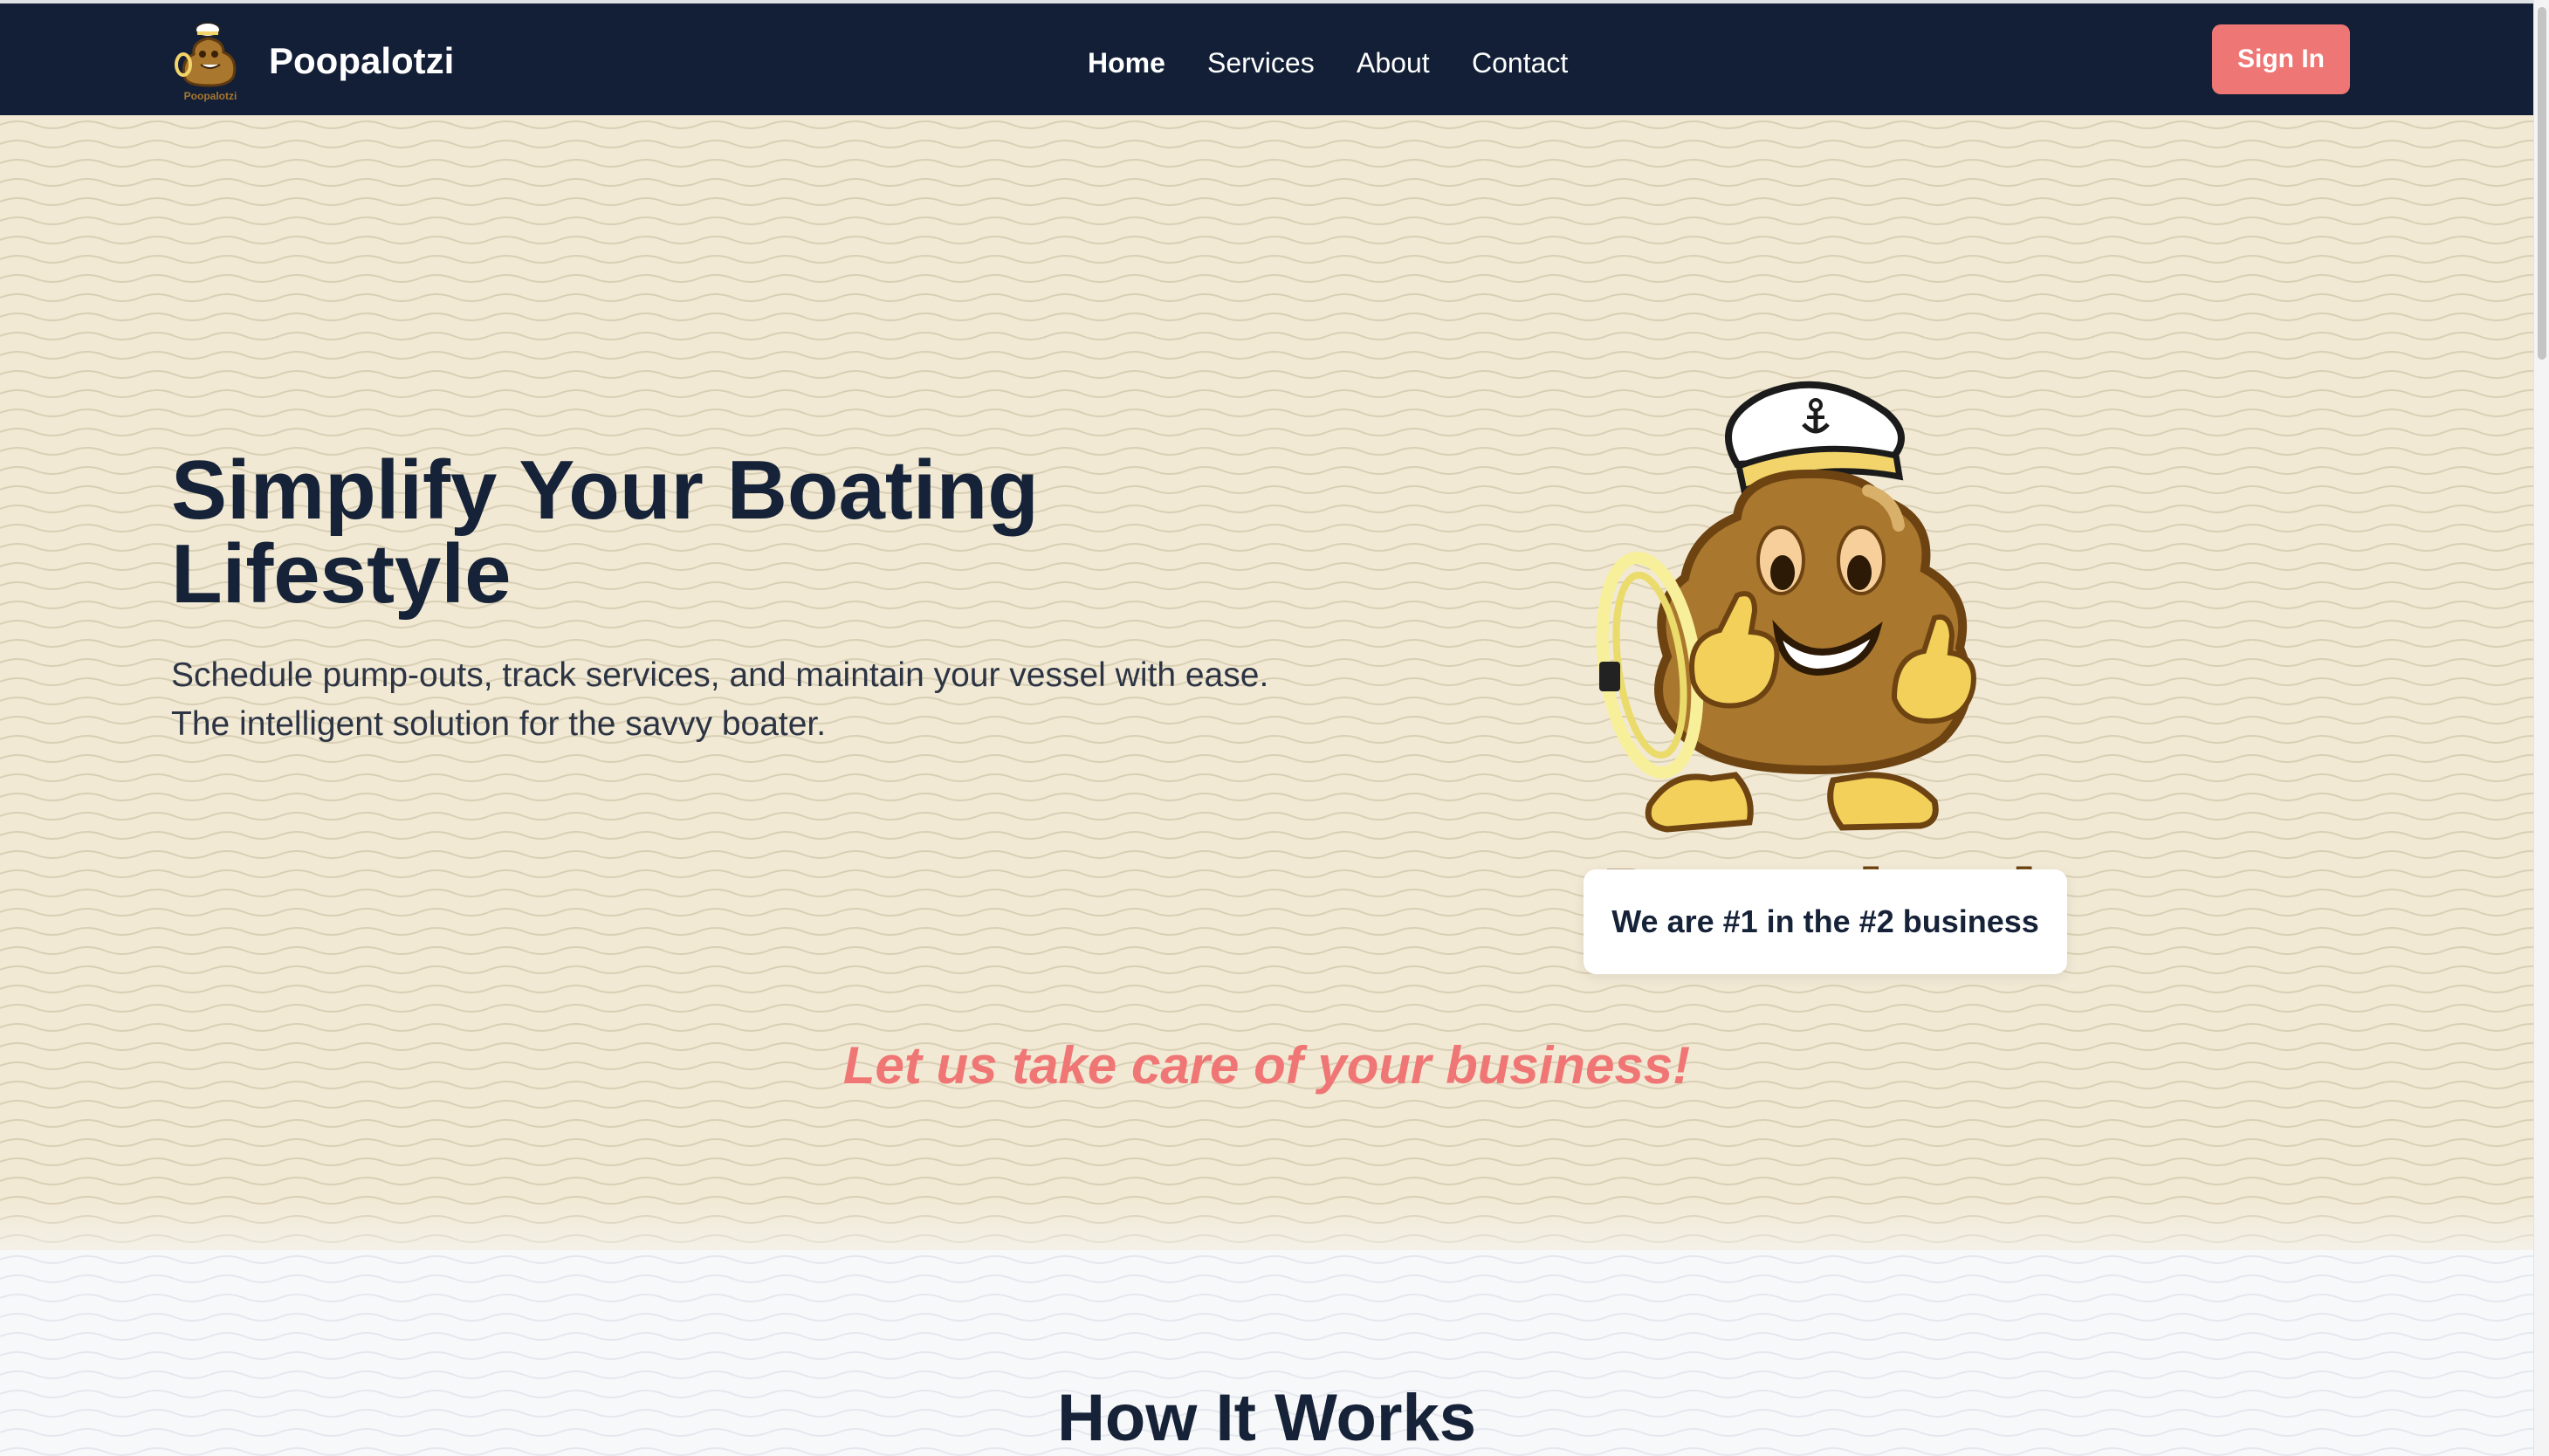 The width and height of the screenshot is (2549, 1456). What do you see at coordinates (1520, 63) in the screenshot?
I see `nav-contact: Contact` at bounding box center [1520, 63].